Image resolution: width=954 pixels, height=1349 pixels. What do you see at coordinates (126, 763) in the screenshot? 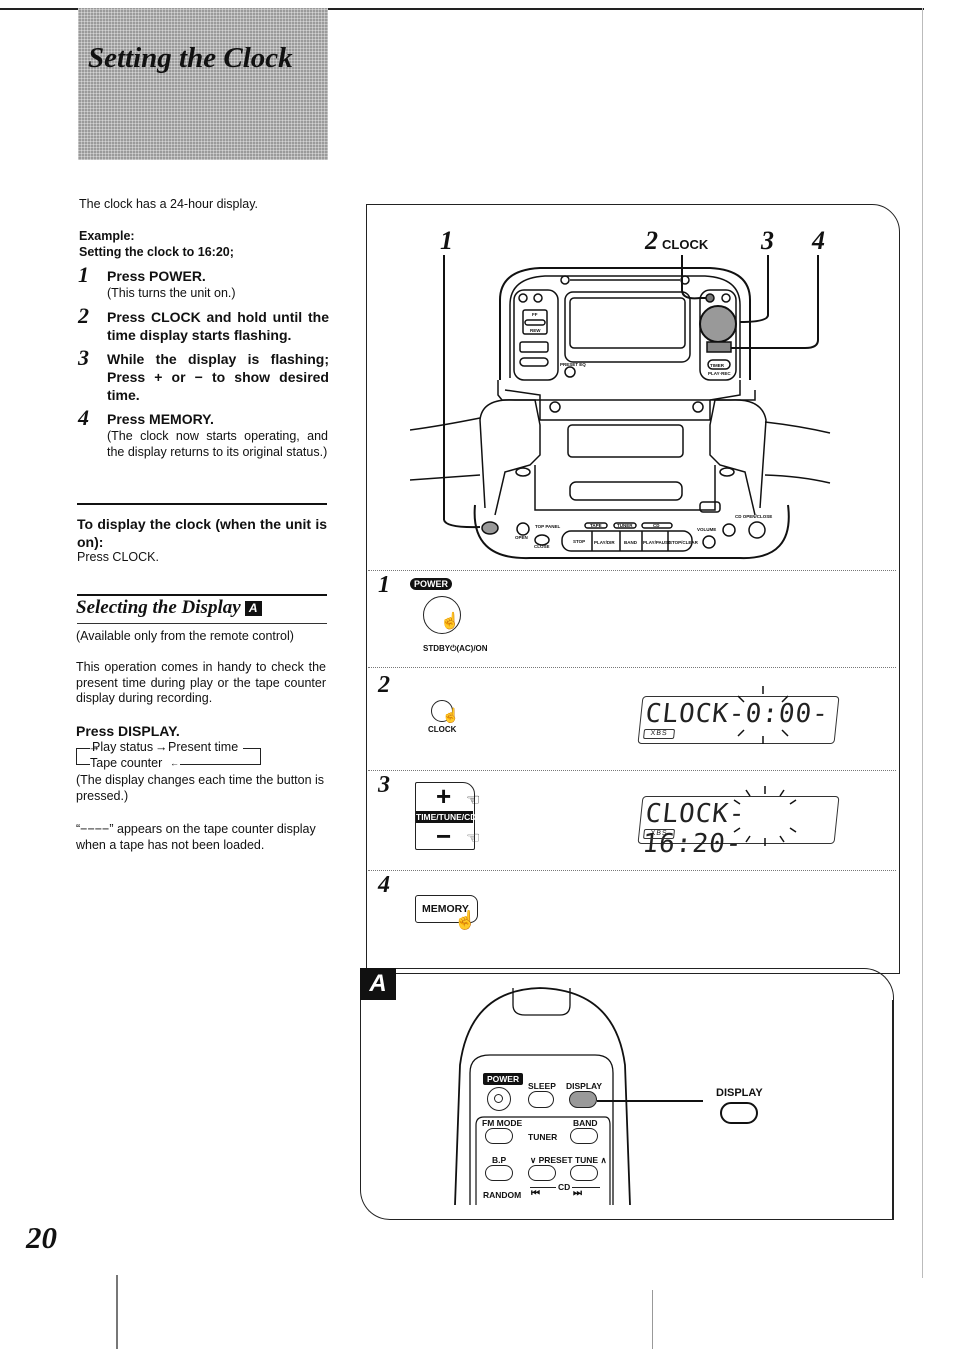
I see `cycle-item-tape-counter: Tape counter` at bounding box center [126, 763].